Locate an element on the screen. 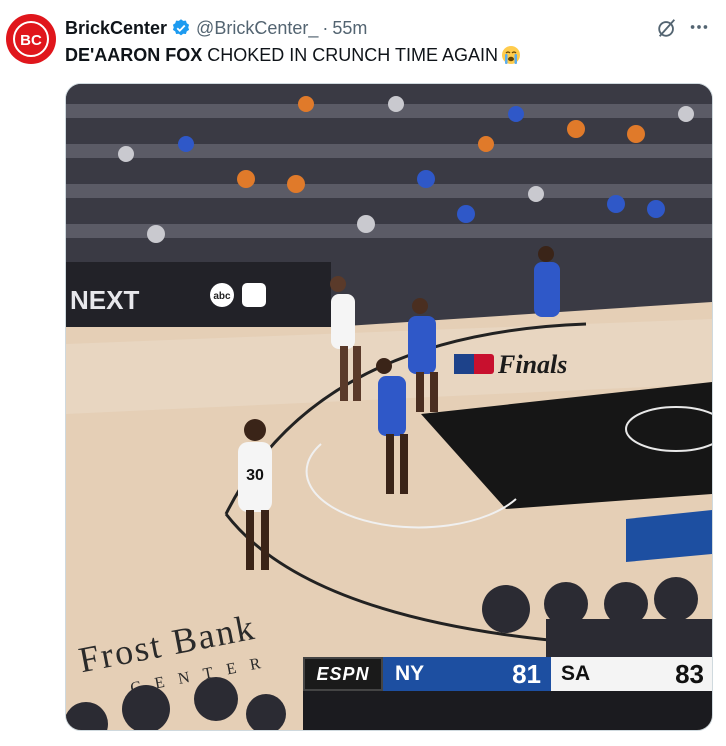  home-team-name: SA is located at coordinates (576, 673).